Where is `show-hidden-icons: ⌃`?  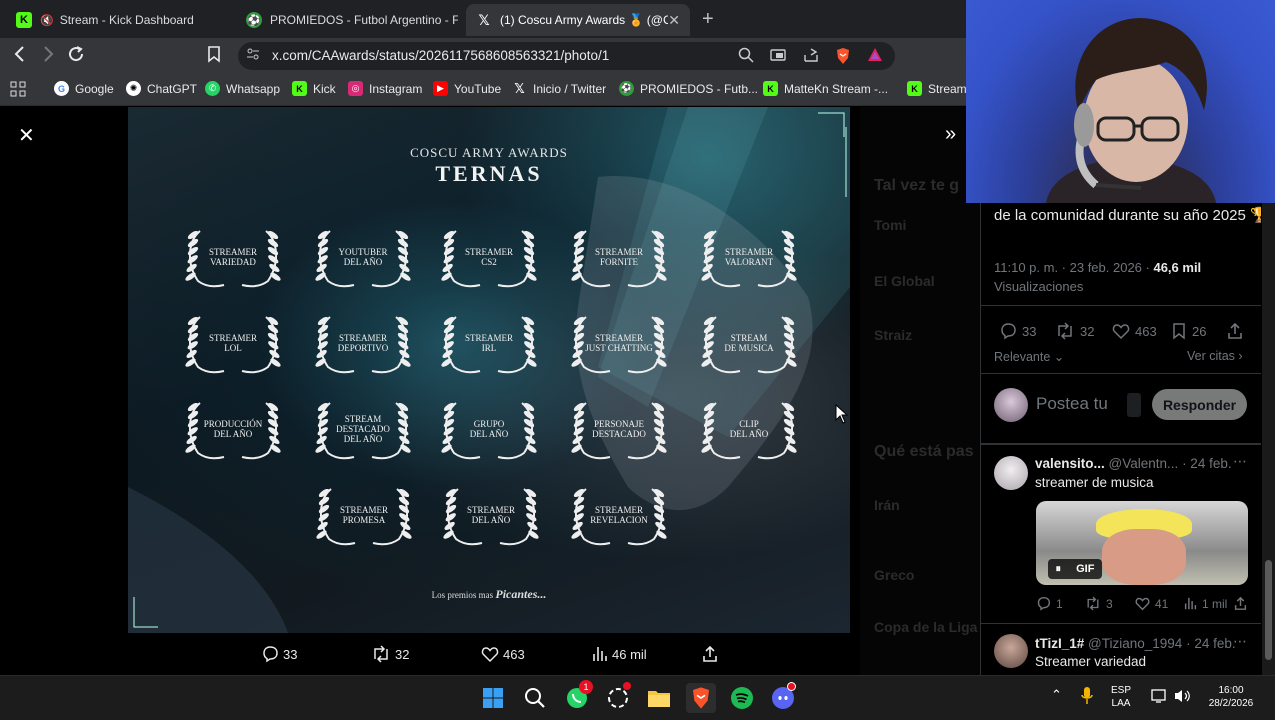
show-hidden-icons: ⌃ is located at coordinates (1056, 694).